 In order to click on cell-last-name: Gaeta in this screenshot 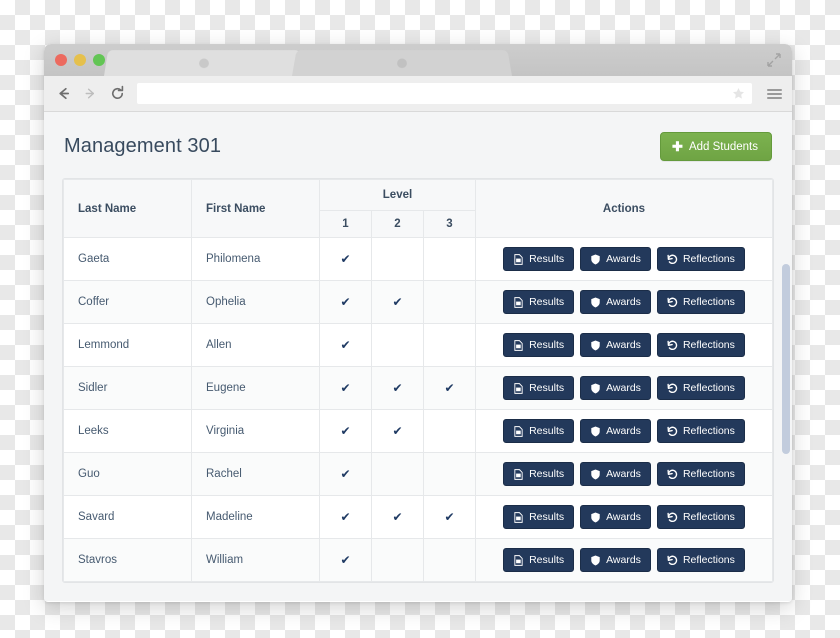, I will do `click(127, 259)`.